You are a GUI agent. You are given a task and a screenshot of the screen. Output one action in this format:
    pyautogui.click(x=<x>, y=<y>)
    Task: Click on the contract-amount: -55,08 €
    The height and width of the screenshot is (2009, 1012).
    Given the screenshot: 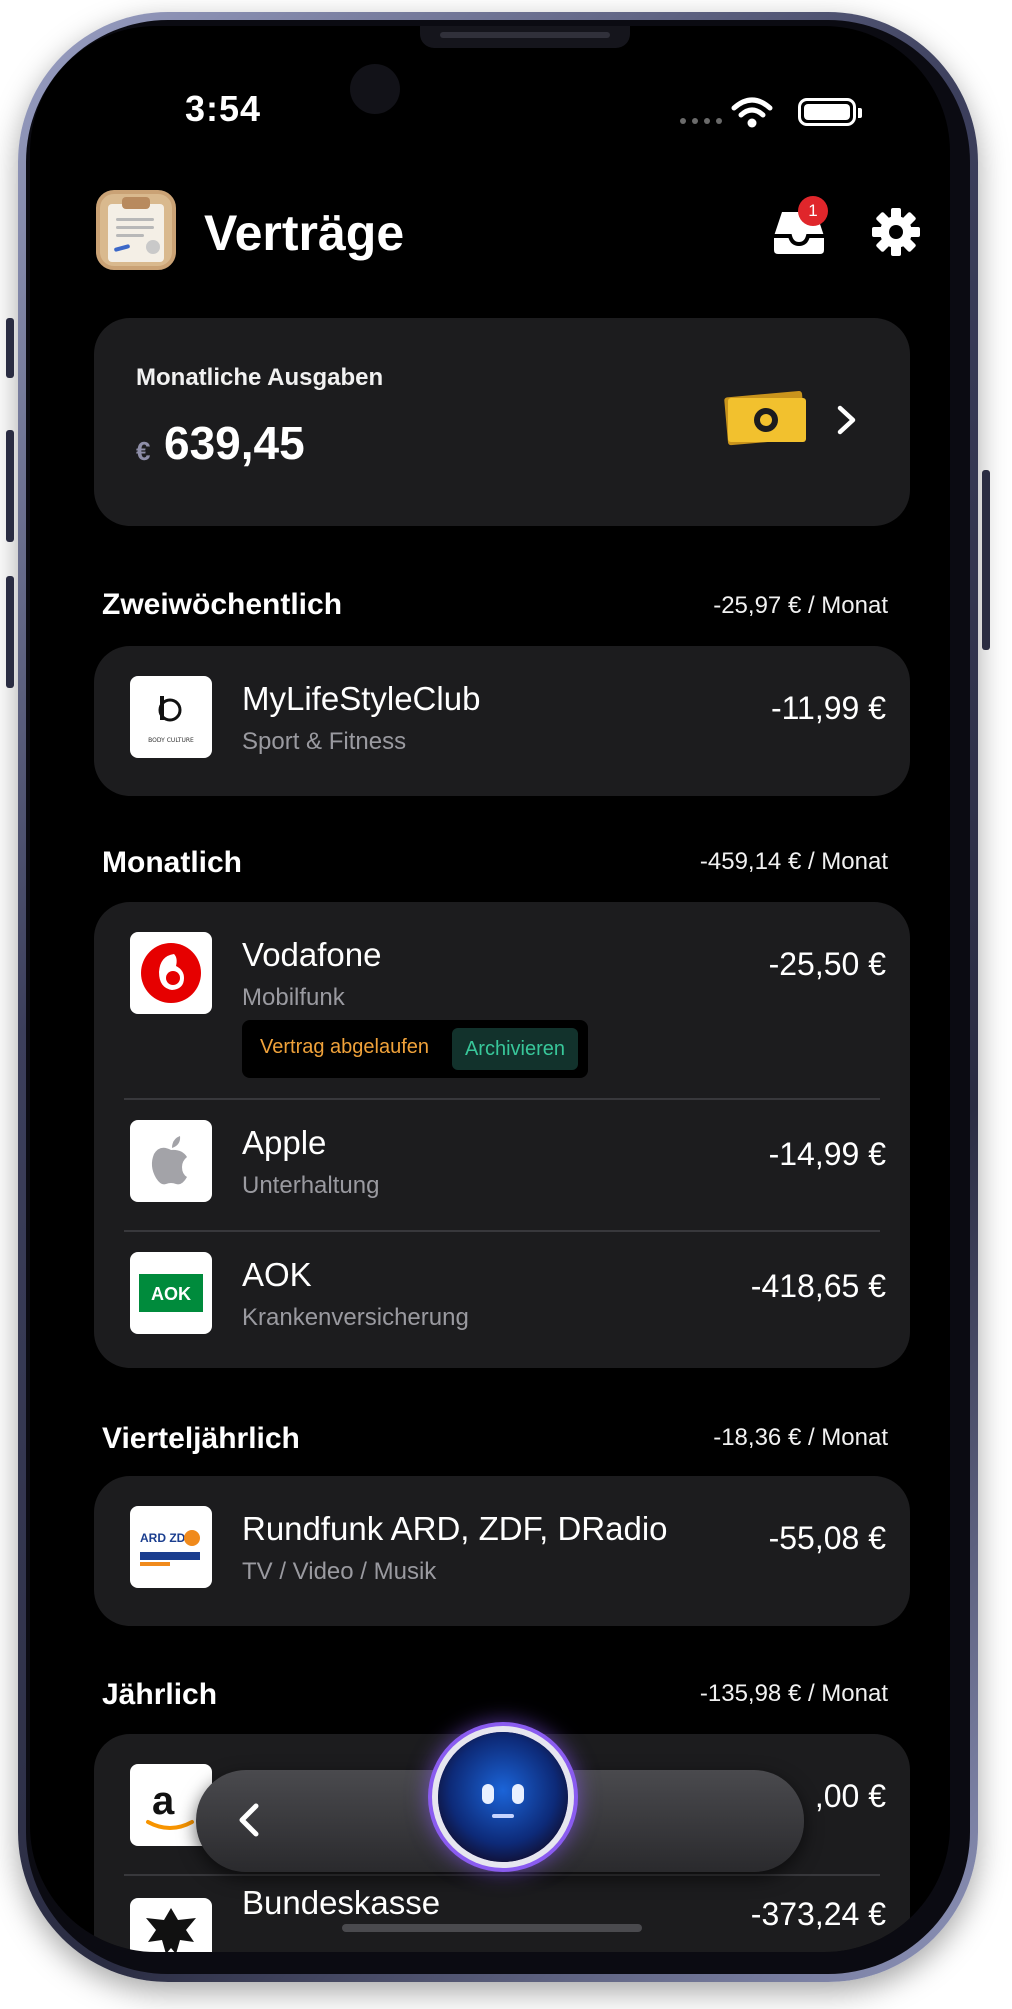 What is the action you would take?
    pyautogui.click(x=827, y=1538)
    